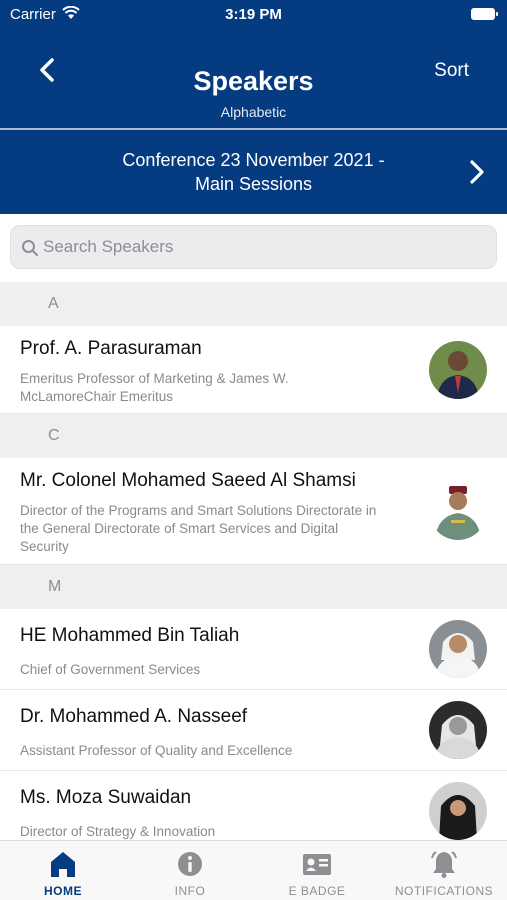  What do you see at coordinates (444, 864) in the screenshot?
I see `bell-icon` at bounding box center [444, 864].